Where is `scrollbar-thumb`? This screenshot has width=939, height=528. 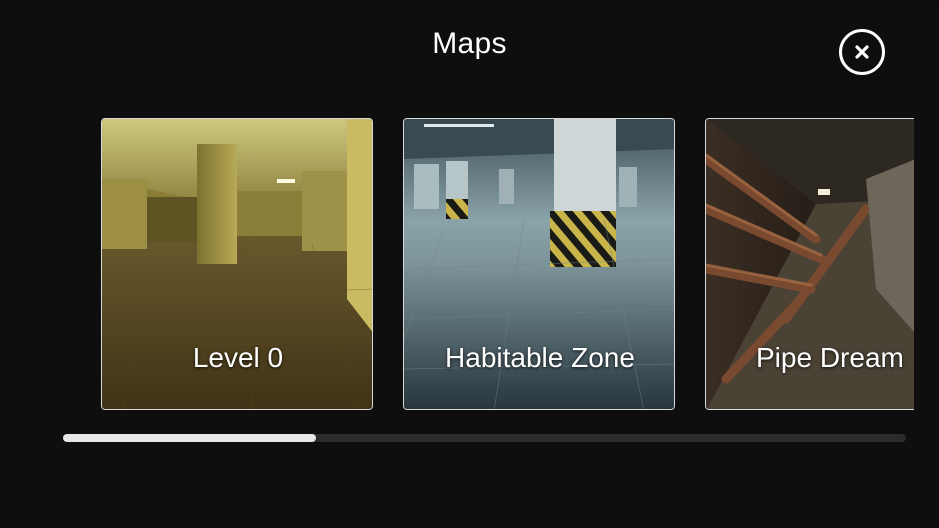
scrollbar-thumb is located at coordinates (189, 438).